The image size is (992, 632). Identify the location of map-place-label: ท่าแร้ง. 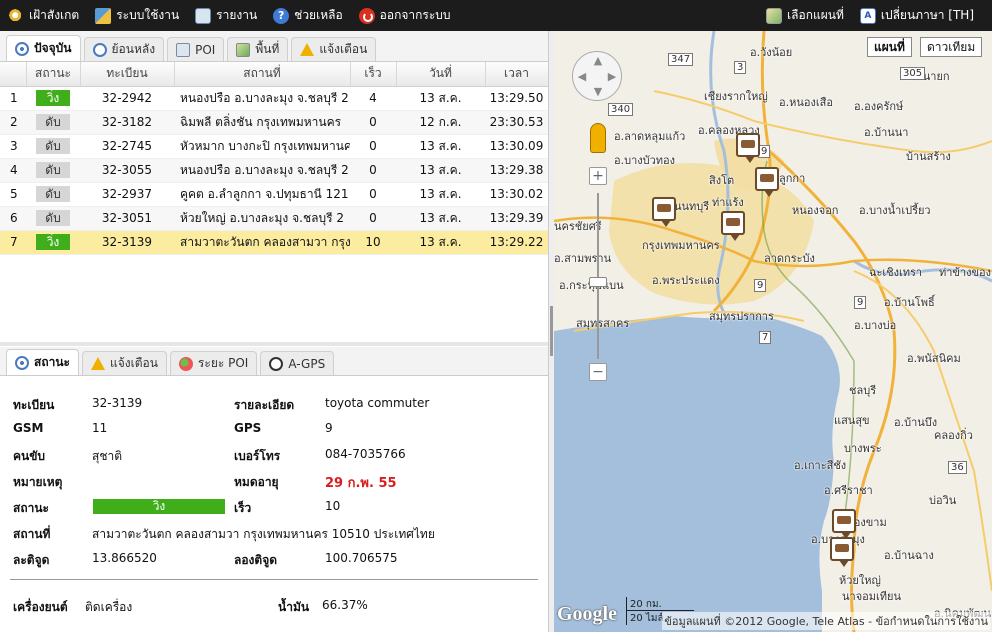
(728, 202).